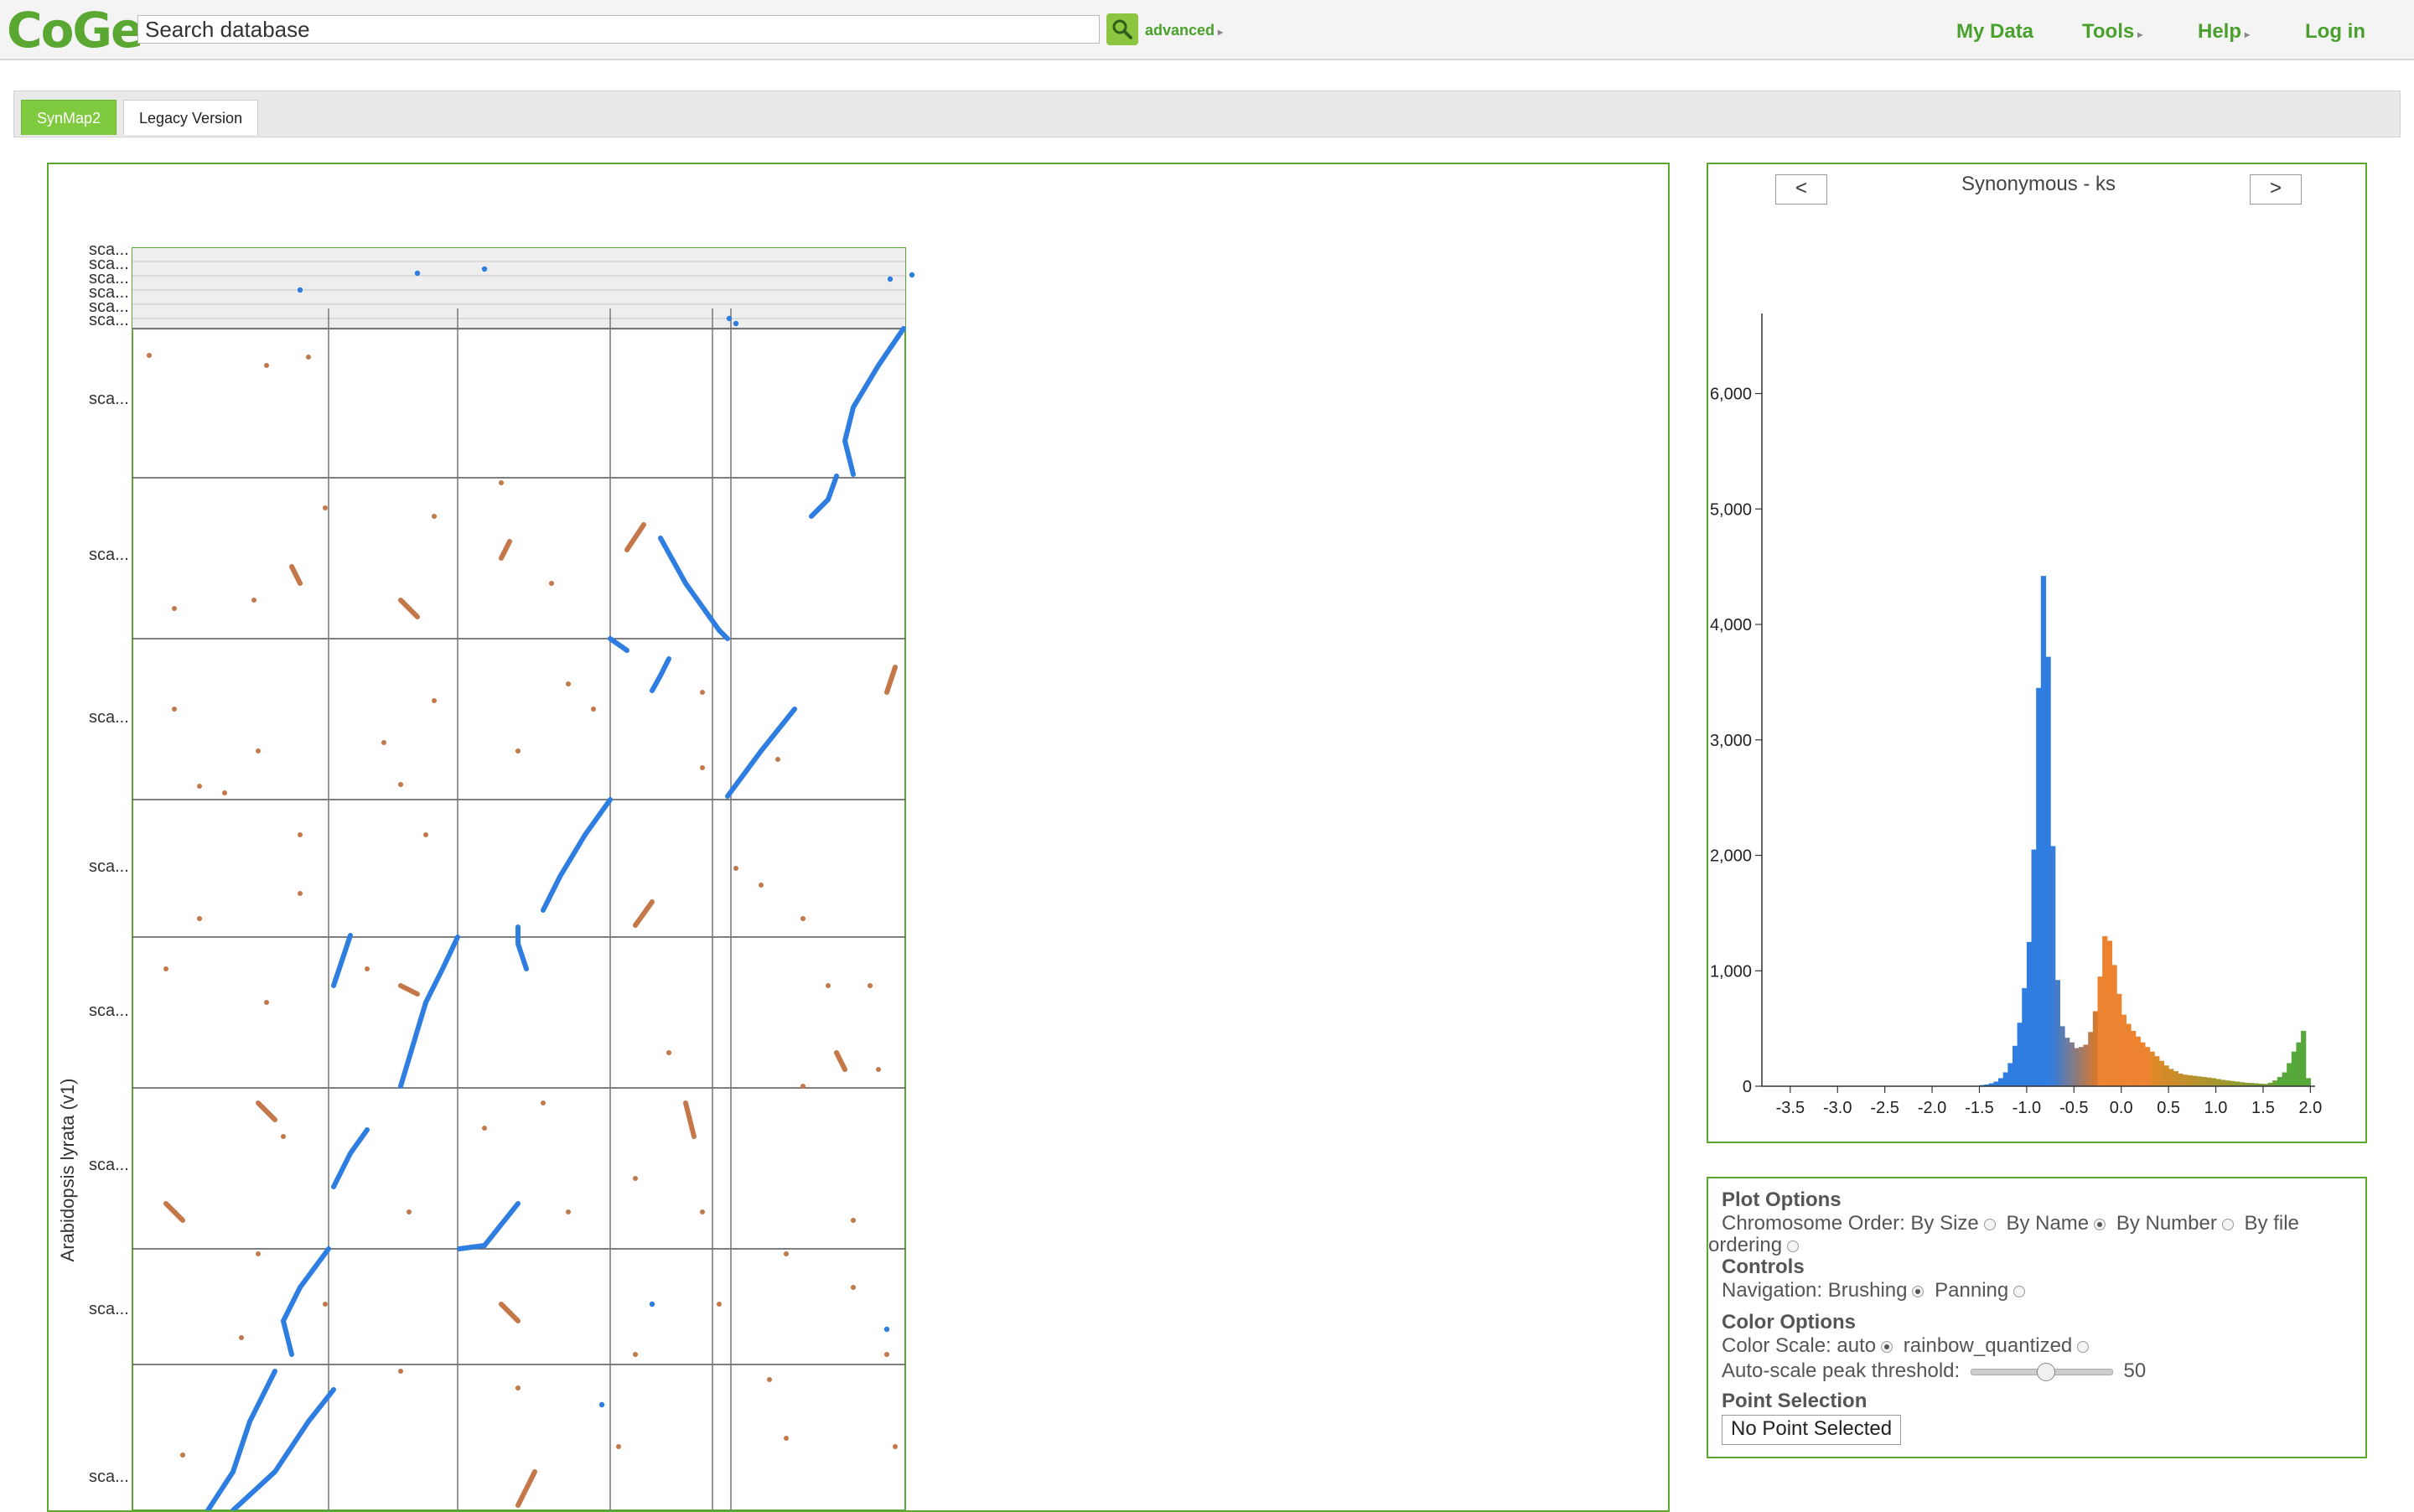 The height and width of the screenshot is (1512, 2414). I want to click on peak-threshold-slider, so click(2042, 1371).